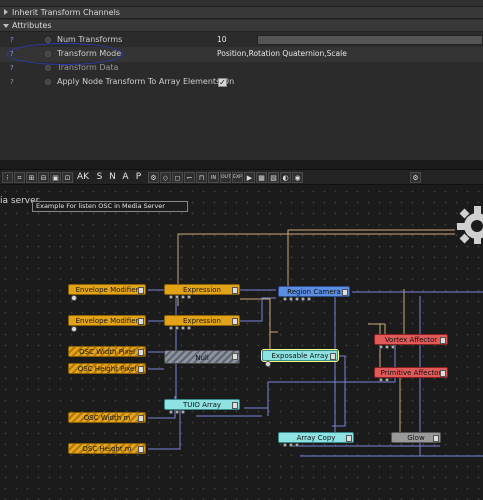 The width and height of the screenshot is (483, 500). I want to click on tool-button: ▶, so click(249, 177).